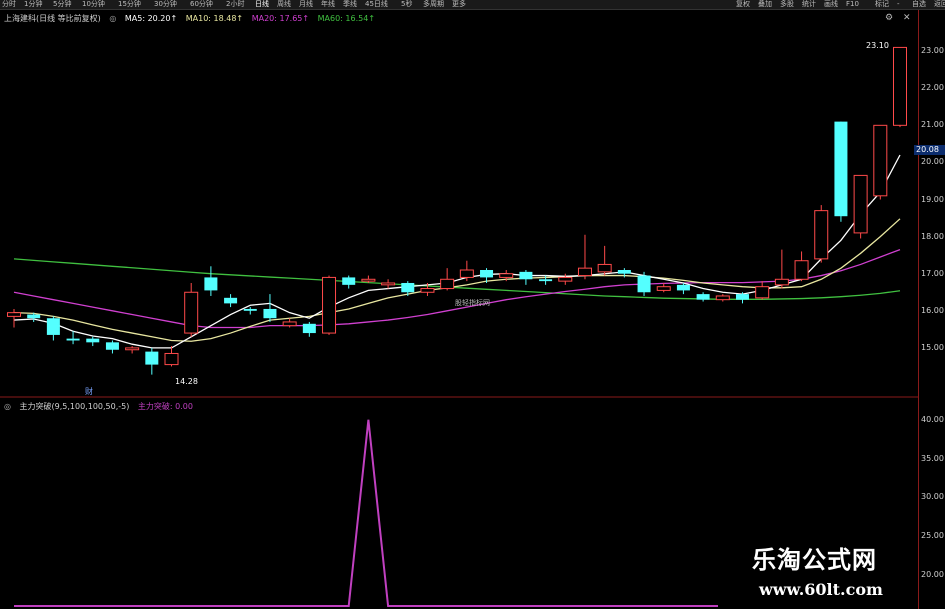  Describe the element at coordinates (932, 88) in the screenshot. I see `price-tick-1: 22.00` at that location.